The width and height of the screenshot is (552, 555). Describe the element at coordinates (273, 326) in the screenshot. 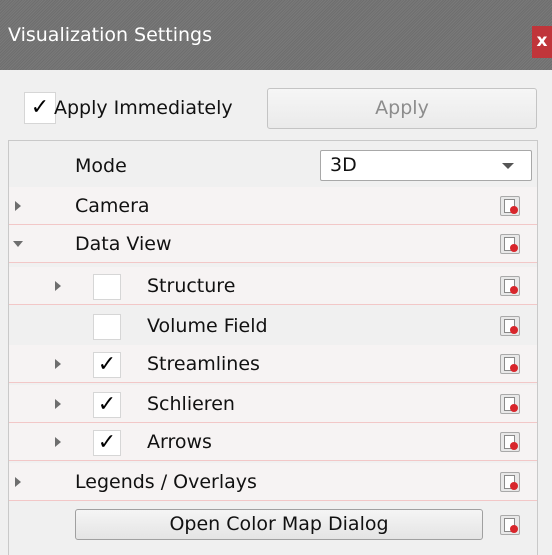

I see `tree-row-volume-field: Volume Field` at that location.